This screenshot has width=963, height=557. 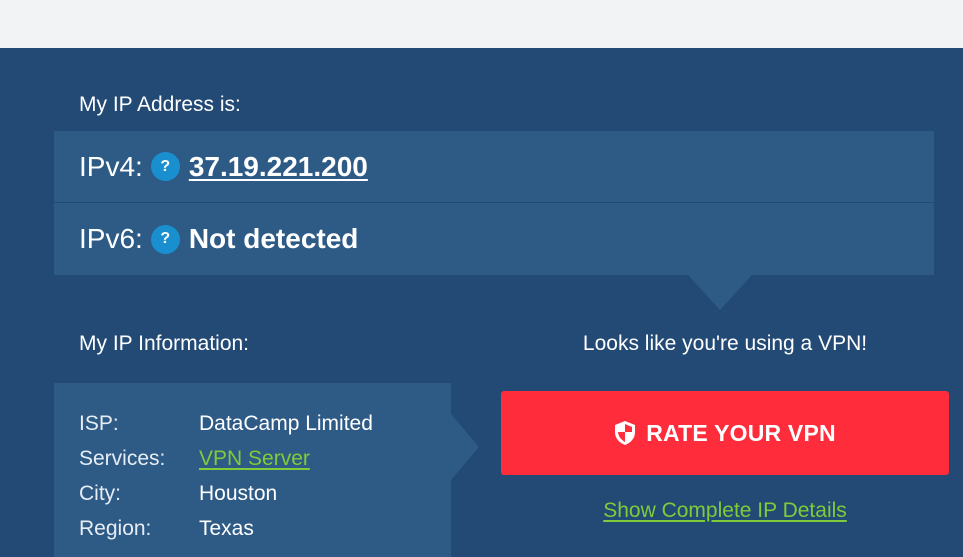 What do you see at coordinates (278, 167) in the screenshot?
I see `ipv4-address-link: 37.19.221.200` at bounding box center [278, 167].